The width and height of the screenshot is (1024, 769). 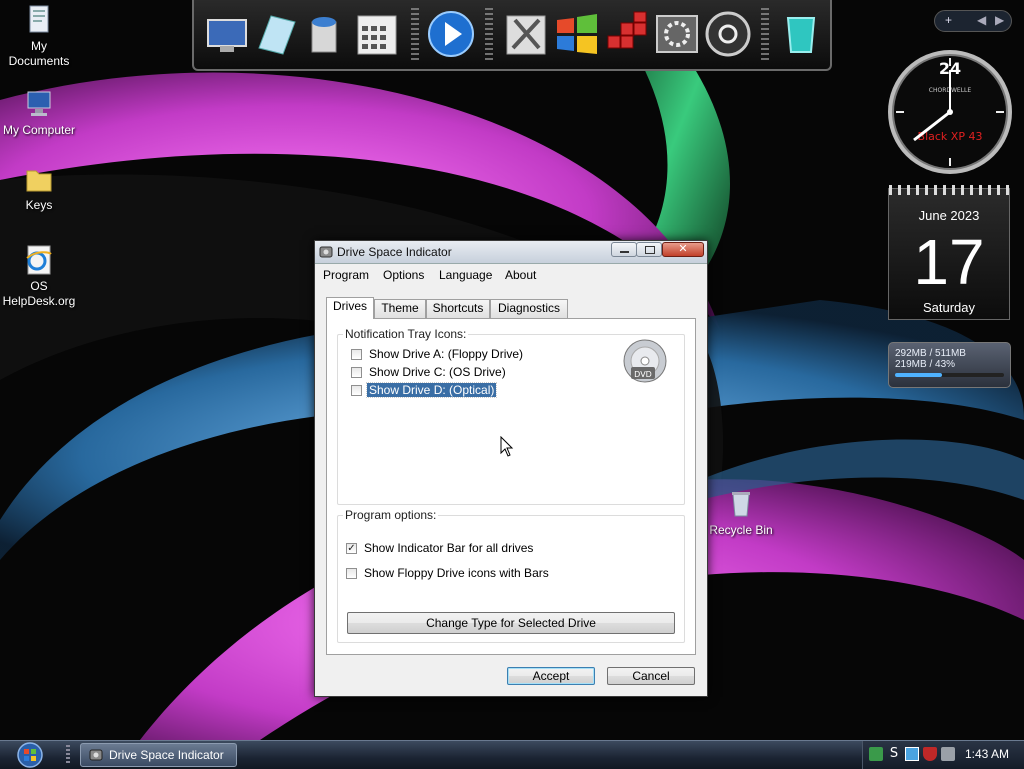 I want to click on desktop-icon-keys: Keys, so click(x=39, y=188).